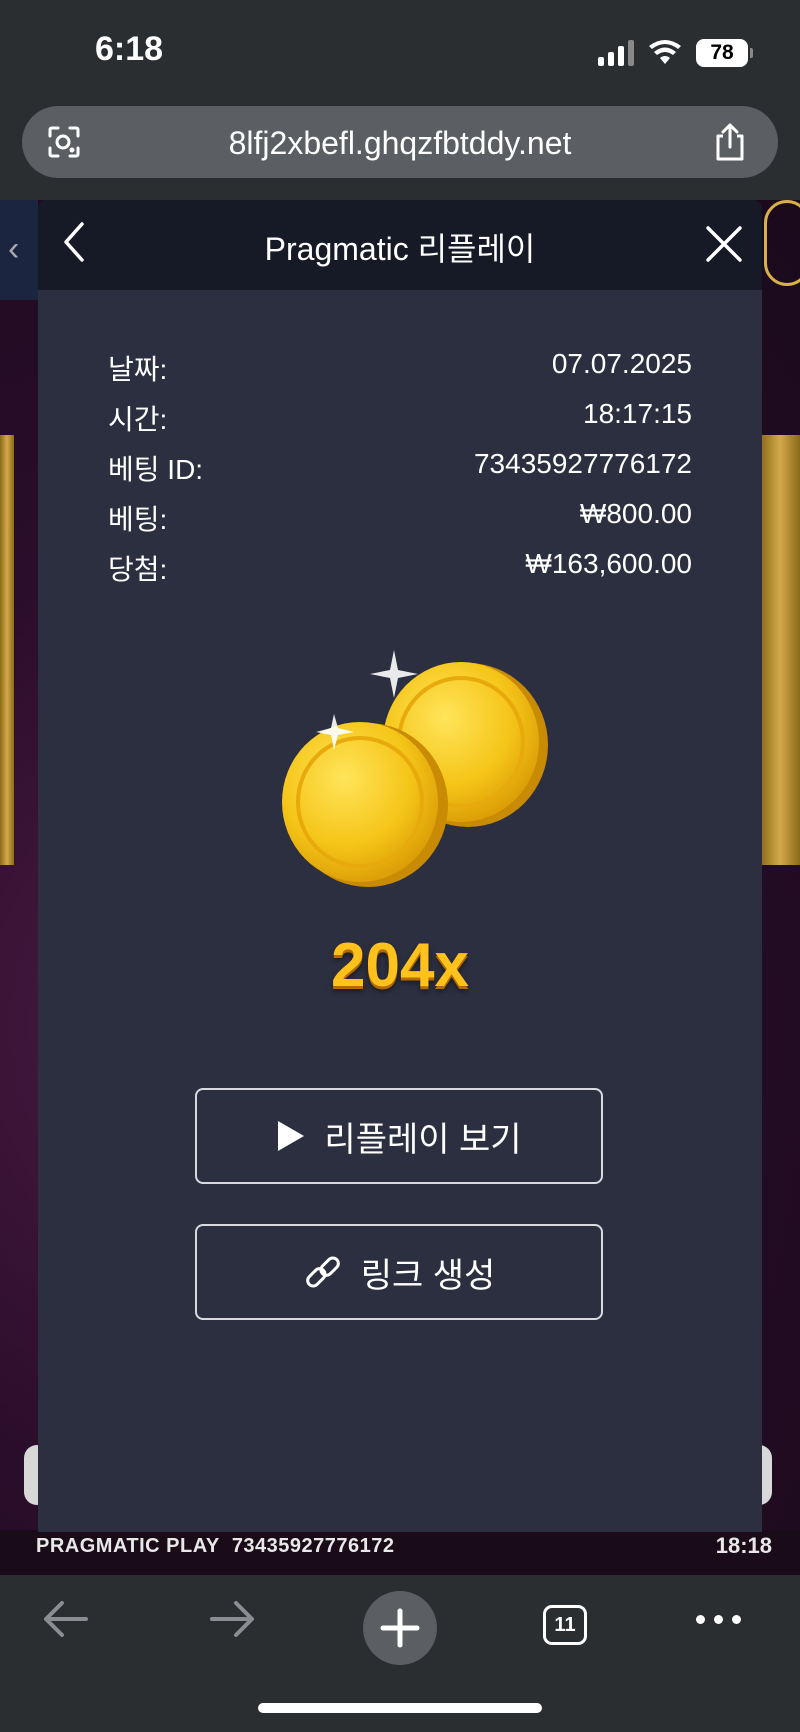 The image size is (800, 1732). Describe the element at coordinates (724, 53) in the screenshot. I see `battery-indicator: 78` at that location.